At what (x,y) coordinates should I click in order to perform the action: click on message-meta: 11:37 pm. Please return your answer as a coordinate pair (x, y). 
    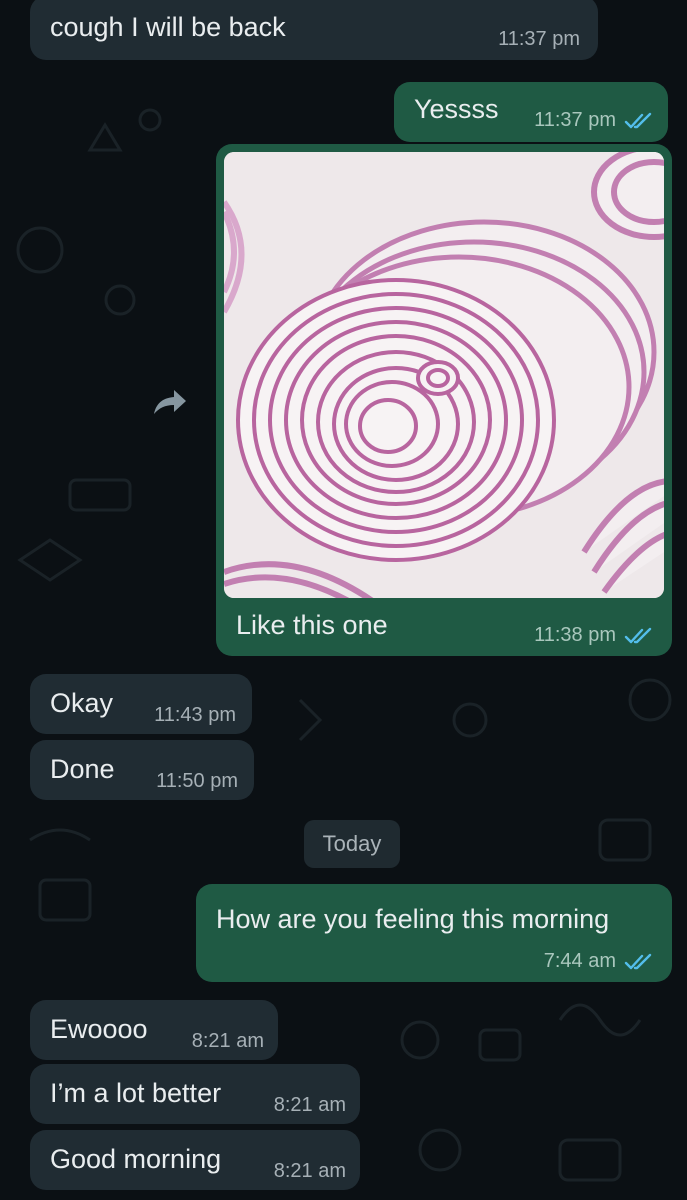
    Looking at the image, I should click on (594, 120).